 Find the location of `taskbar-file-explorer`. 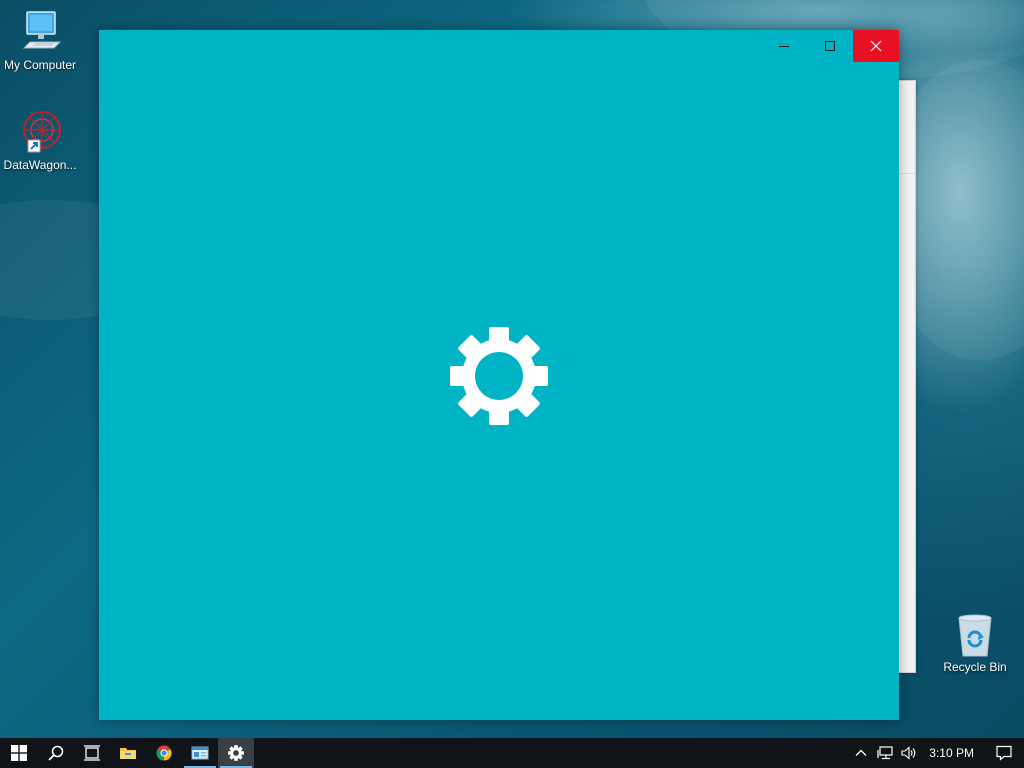

taskbar-file-explorer is located at coordinates (128, 753).